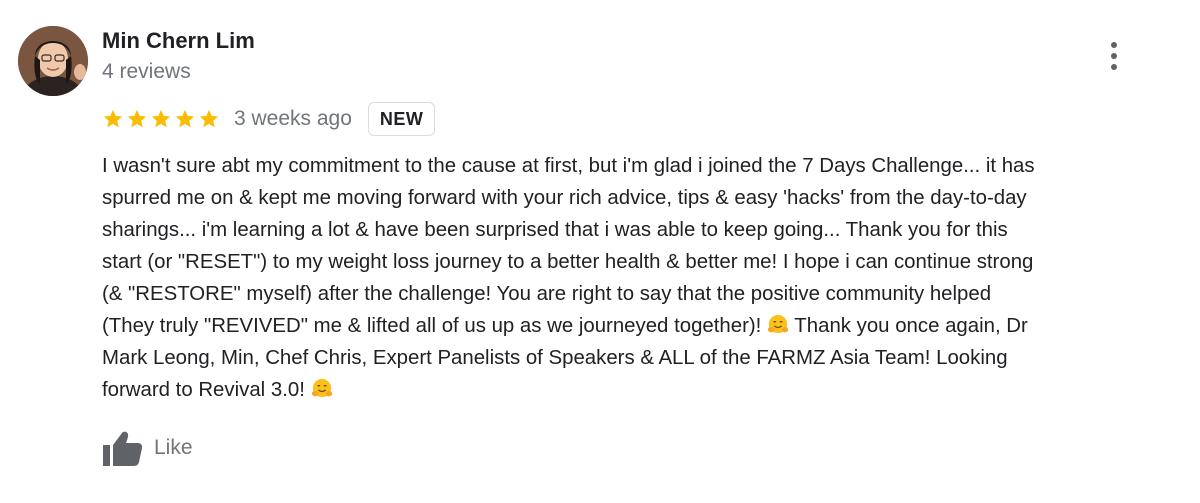 The image size is (1200, 503). What do you see at coordinates (147, 448) in the screenshot?
I see `like-button: Like` at bounding box center [147, 448].